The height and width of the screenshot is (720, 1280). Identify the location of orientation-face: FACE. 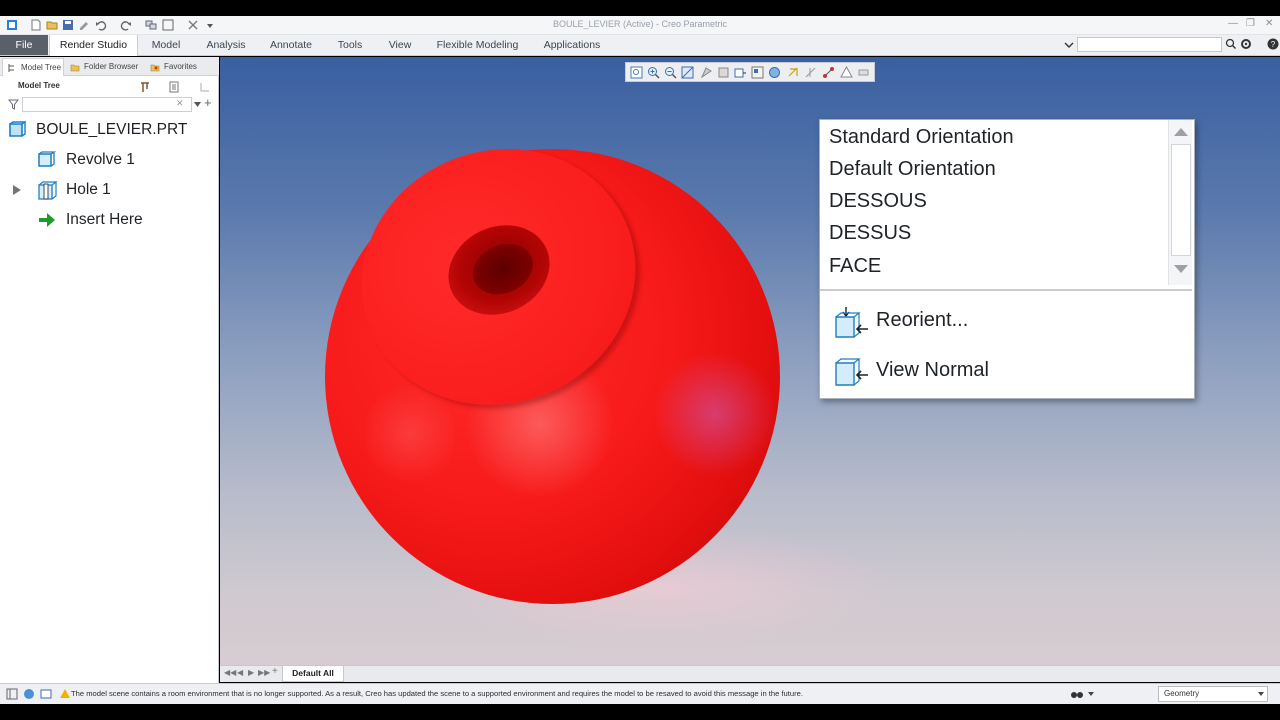
(855, 266).